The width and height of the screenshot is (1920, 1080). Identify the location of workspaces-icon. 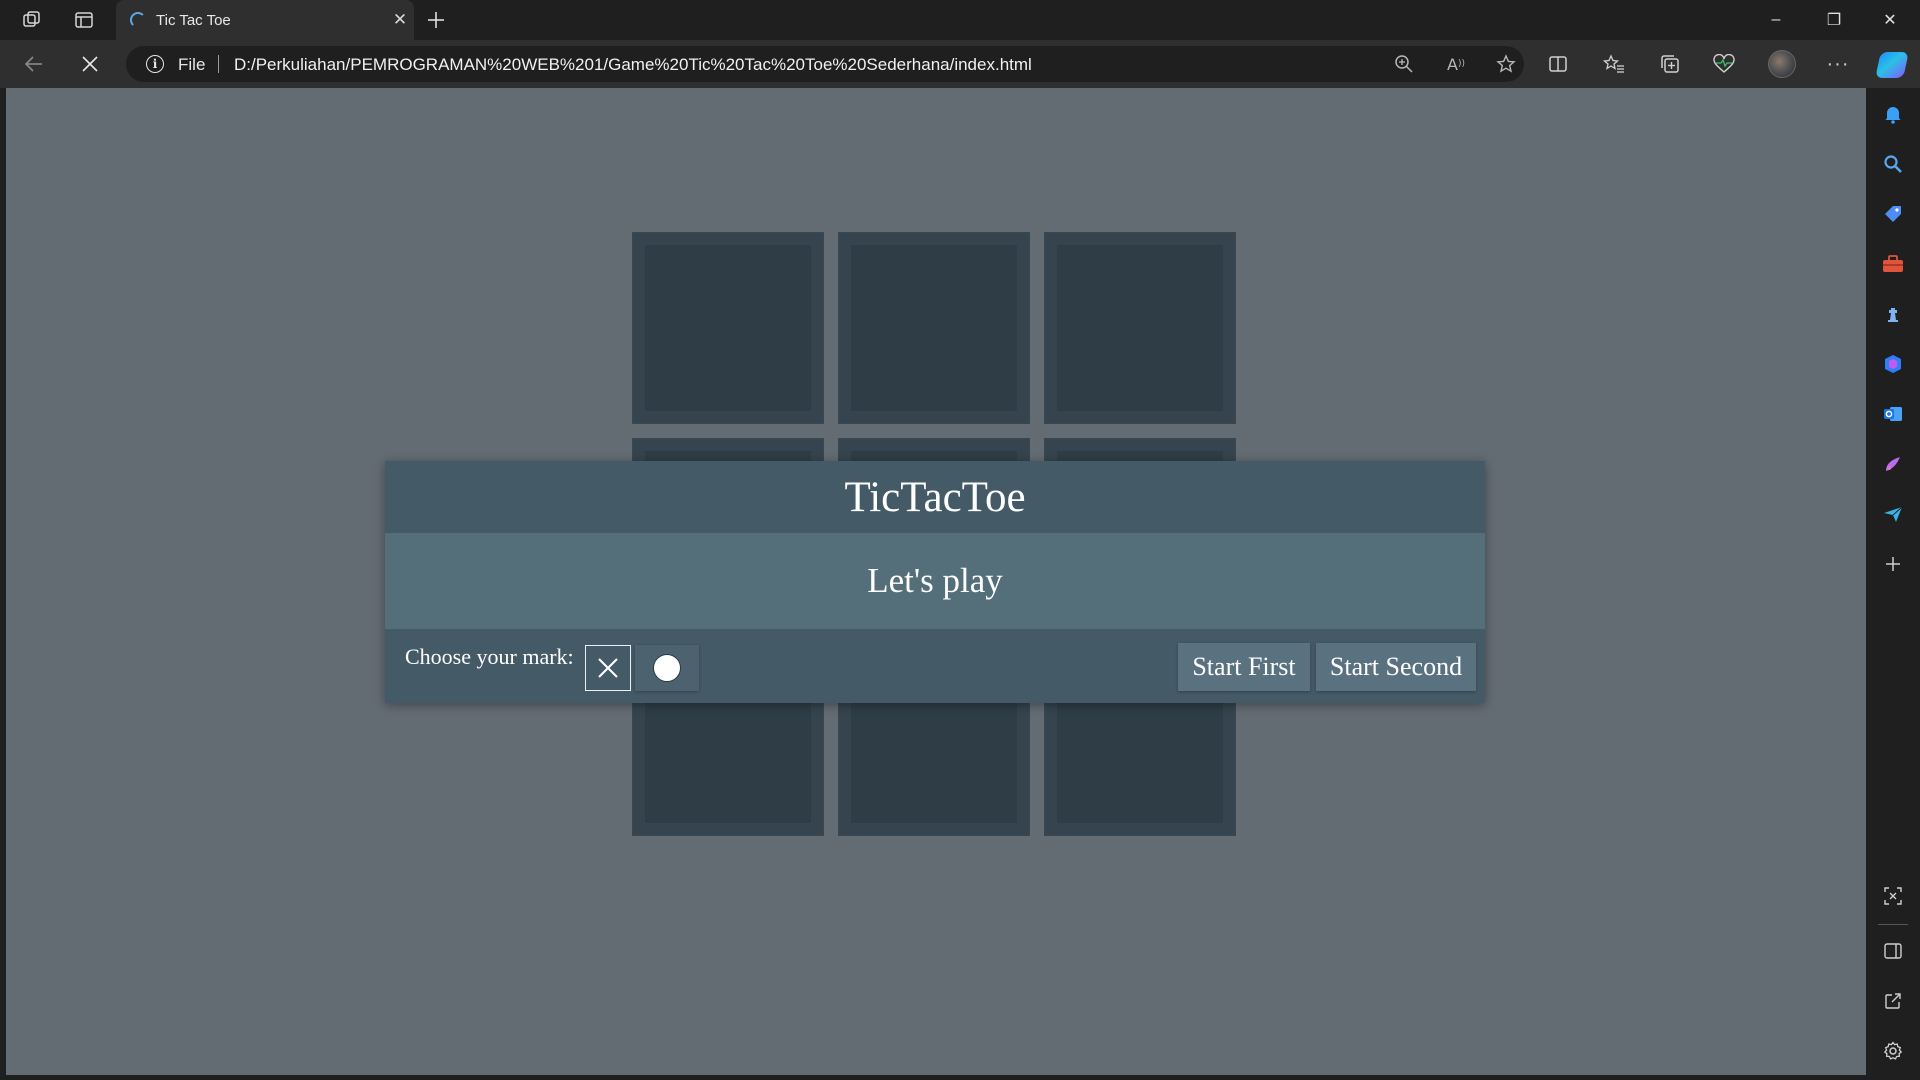
(32, 20).